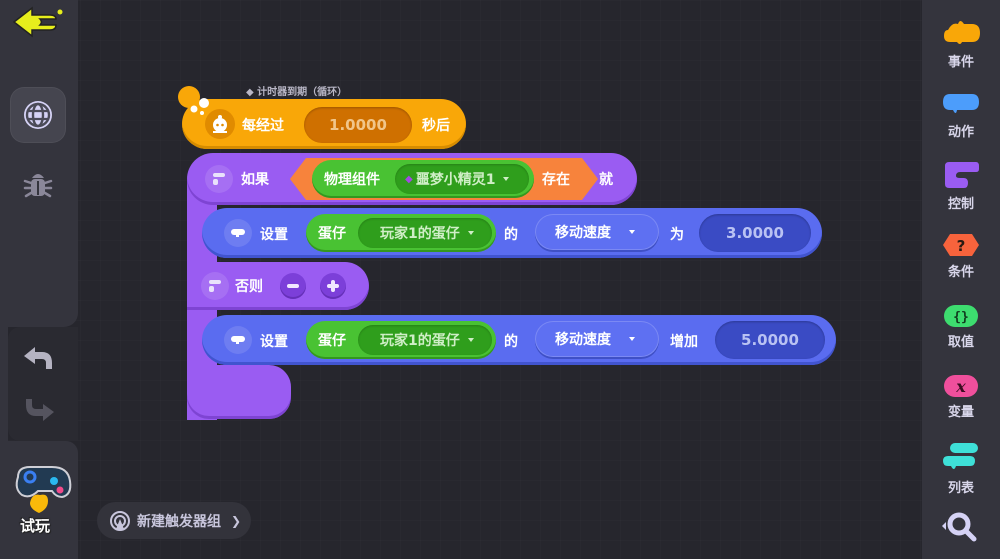 The width and height of the screenshot is (1000, 559). Describe the element at coordinates (960, 132) in the screenshot. I see `category-label: 动作` at that location.